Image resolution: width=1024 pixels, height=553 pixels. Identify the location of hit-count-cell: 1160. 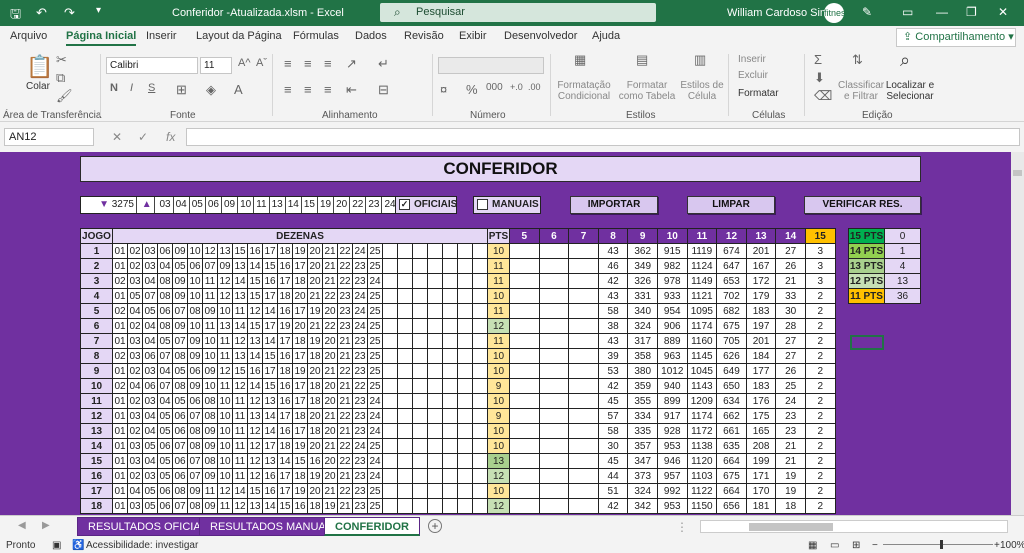
(702, 341).